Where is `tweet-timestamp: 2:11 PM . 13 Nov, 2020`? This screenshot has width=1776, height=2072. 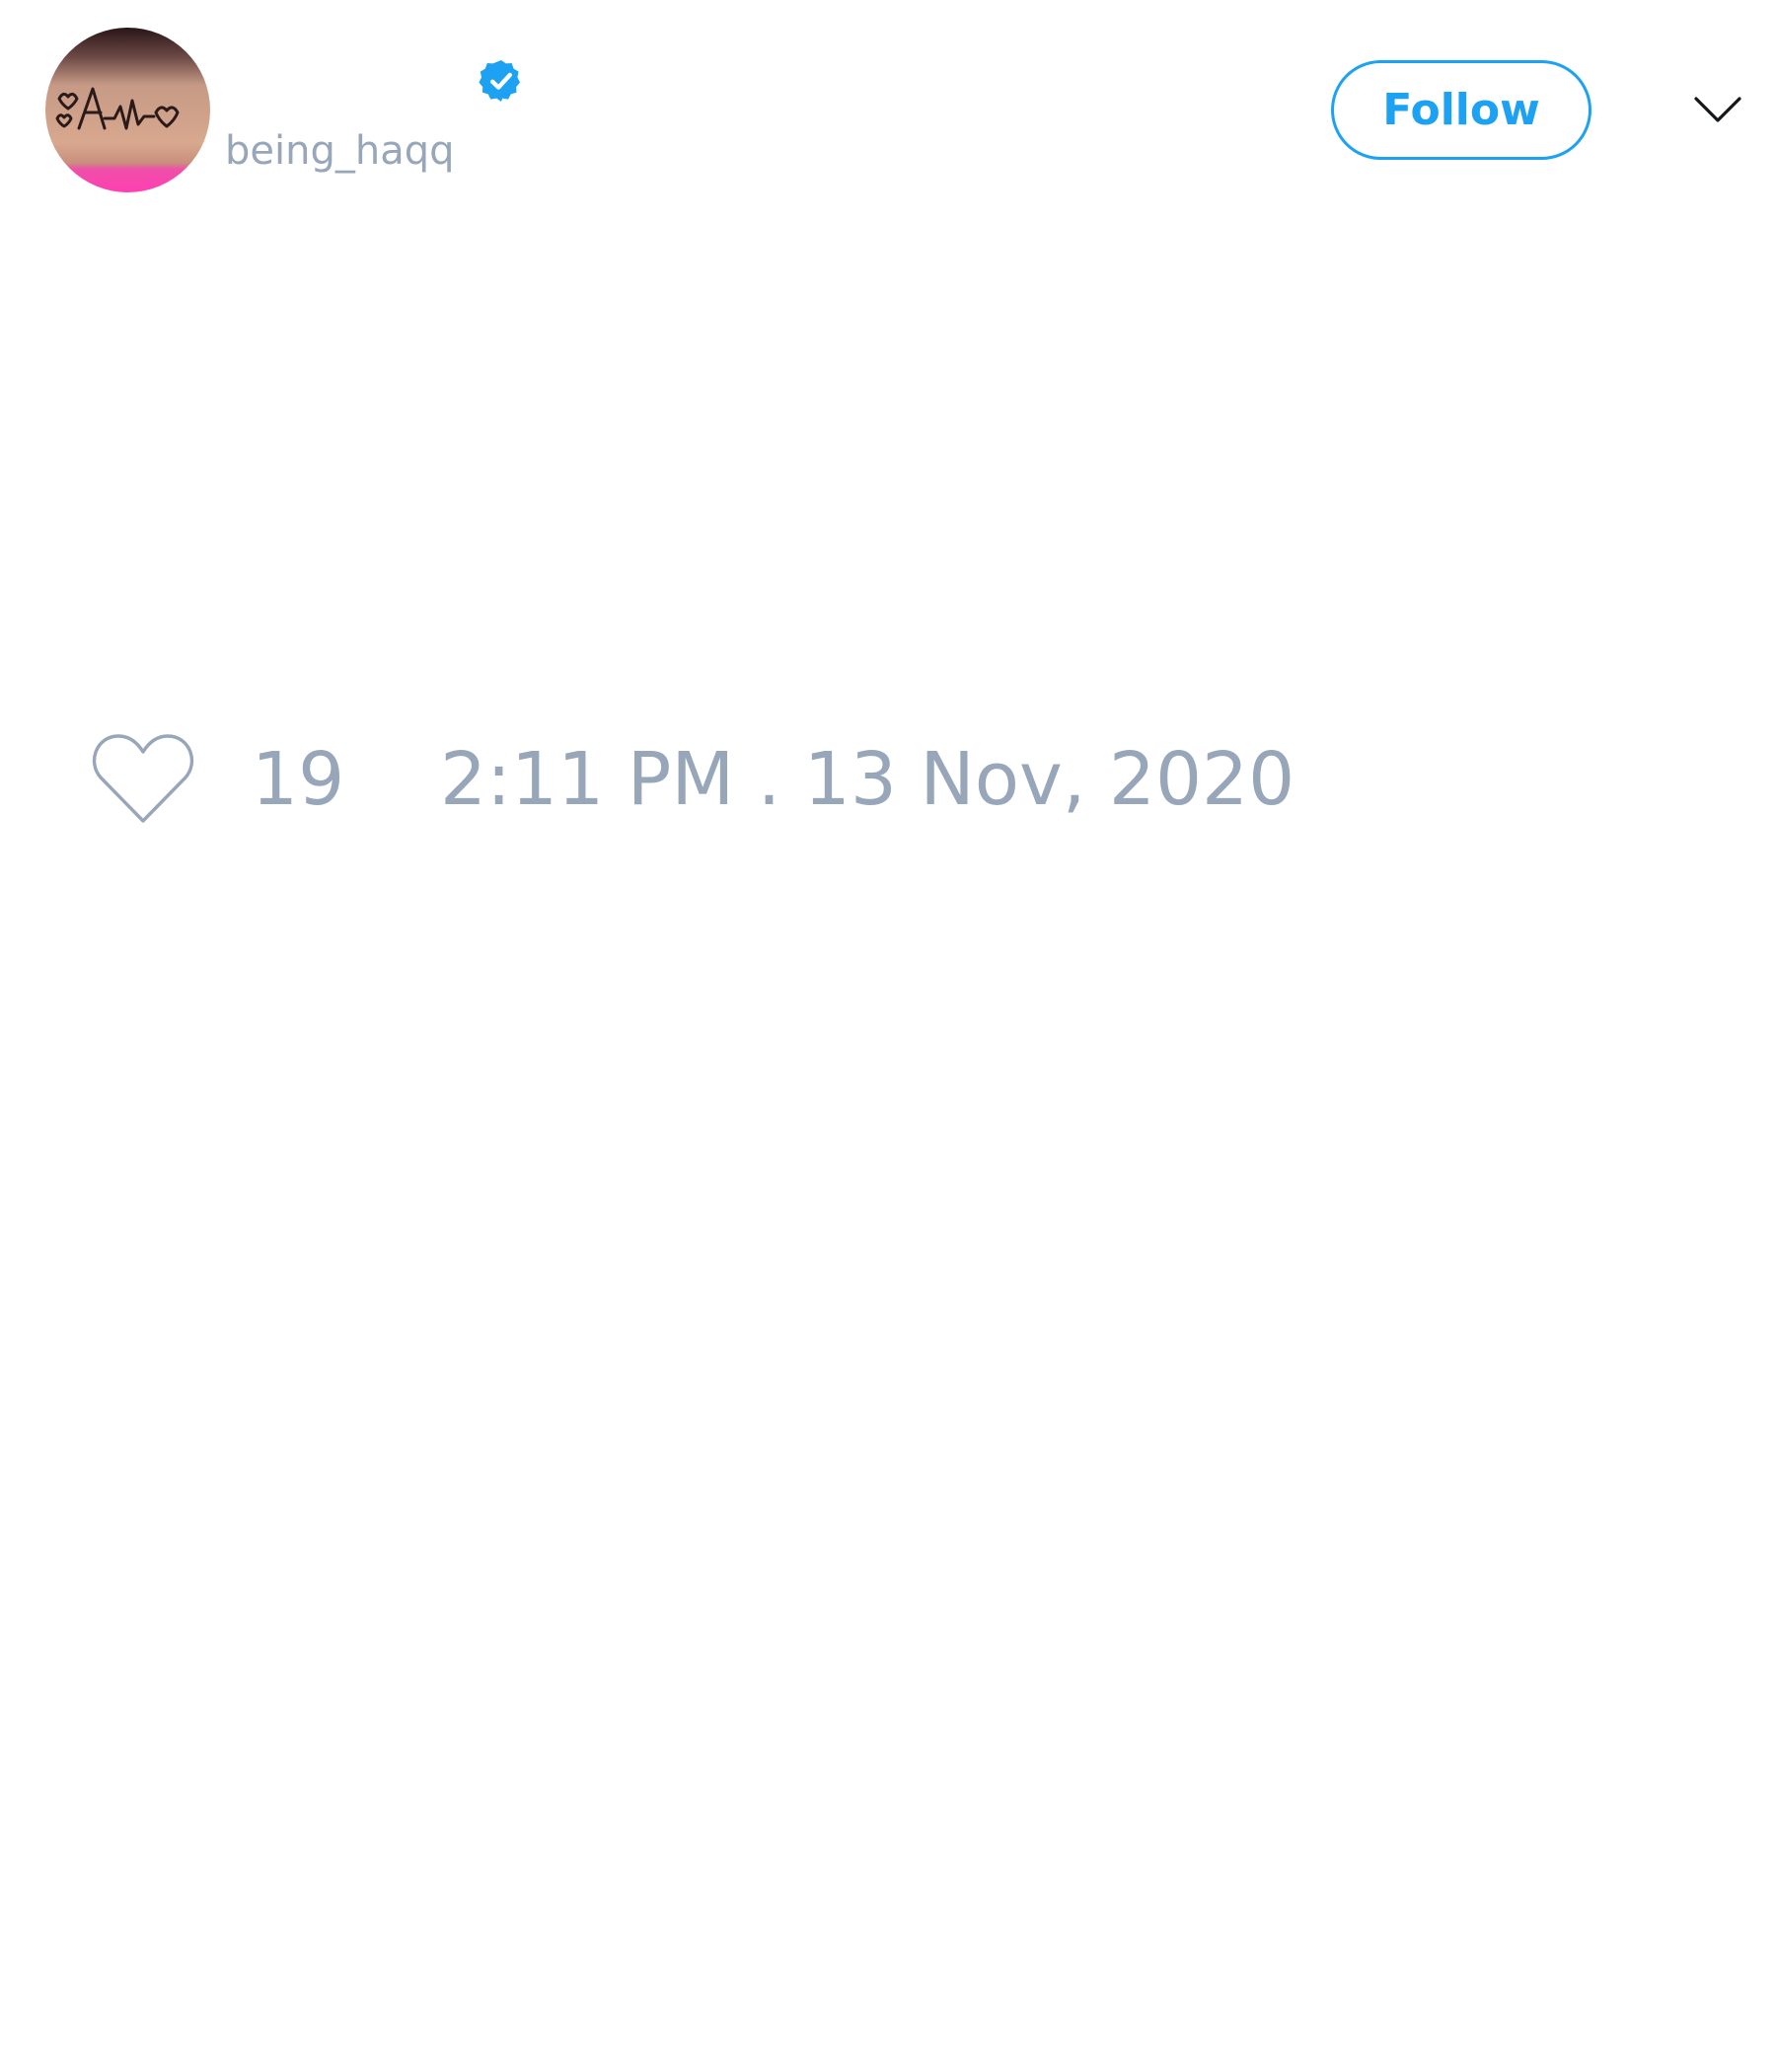
tweet-timestamp: 2:11 PM . 13 Nov, 2020 is located at coordinates (868, 780).